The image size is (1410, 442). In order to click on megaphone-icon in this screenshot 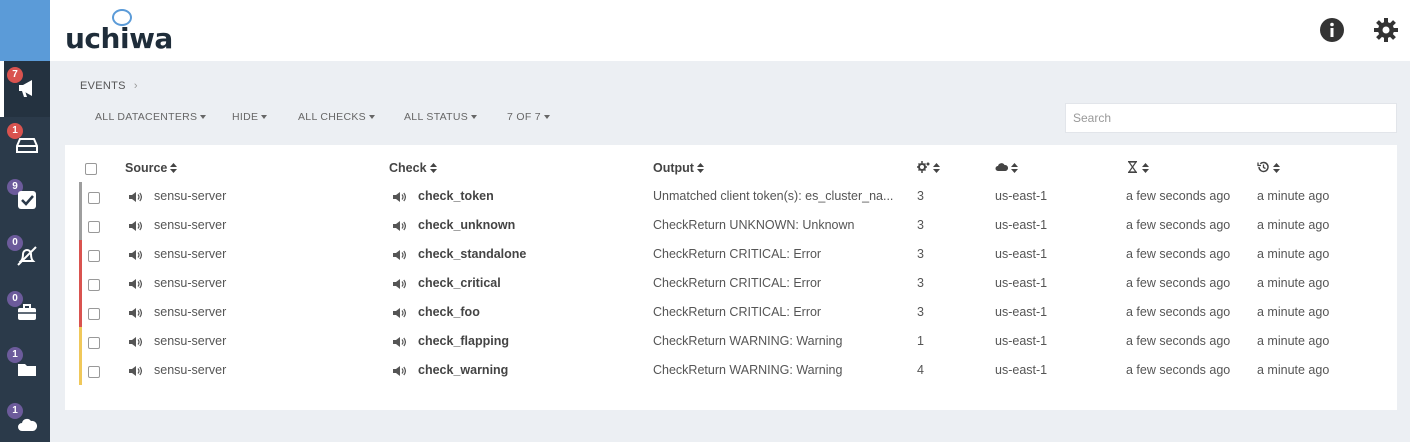, I will do `click(25, 88)`.